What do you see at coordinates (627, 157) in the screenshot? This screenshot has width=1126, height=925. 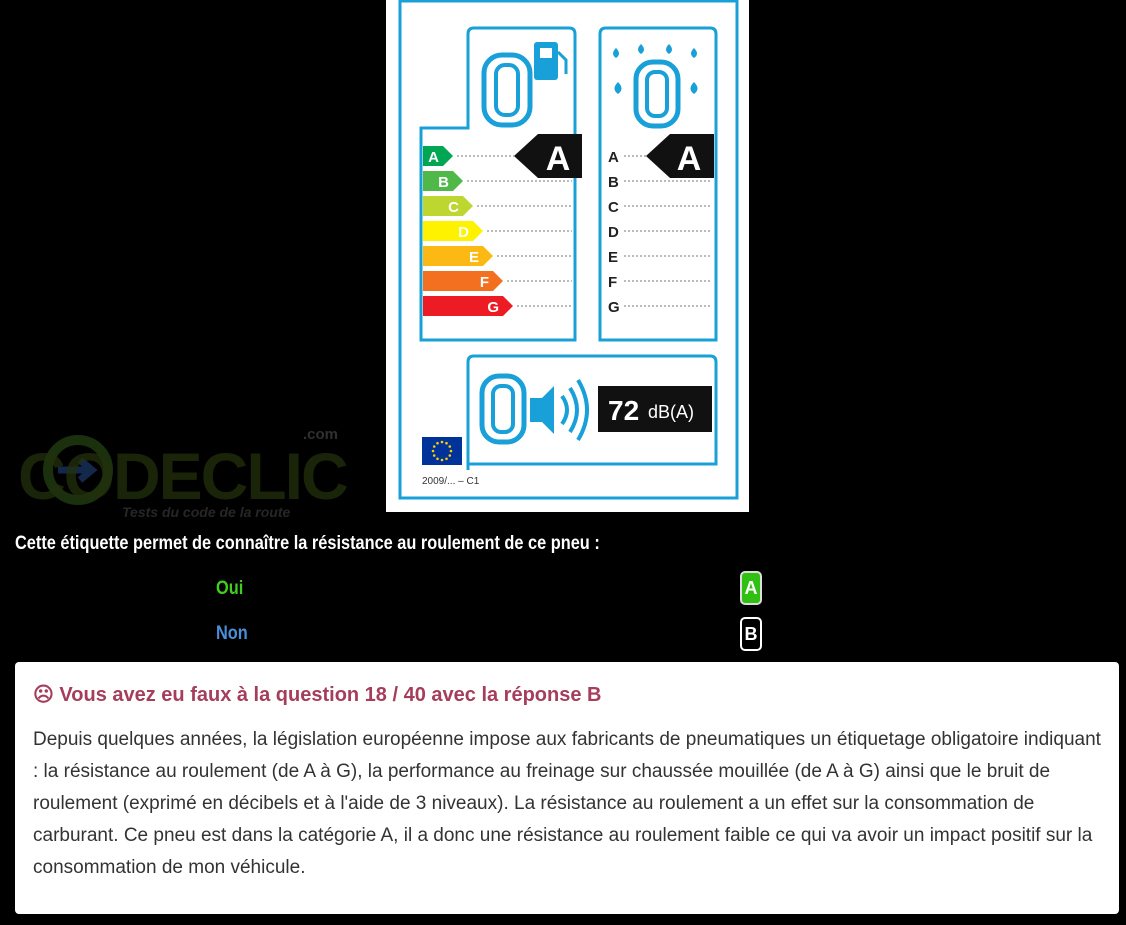 I see `wet-grade-a: A` at bounding box center [627, 157].